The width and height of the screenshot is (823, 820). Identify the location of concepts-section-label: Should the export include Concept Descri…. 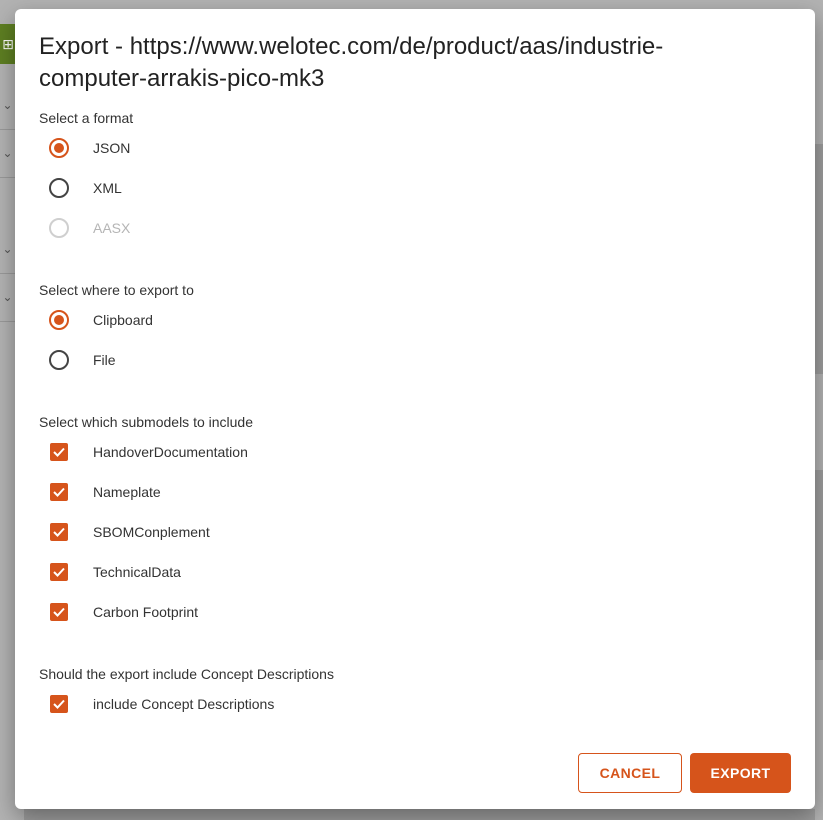
(186, 674).